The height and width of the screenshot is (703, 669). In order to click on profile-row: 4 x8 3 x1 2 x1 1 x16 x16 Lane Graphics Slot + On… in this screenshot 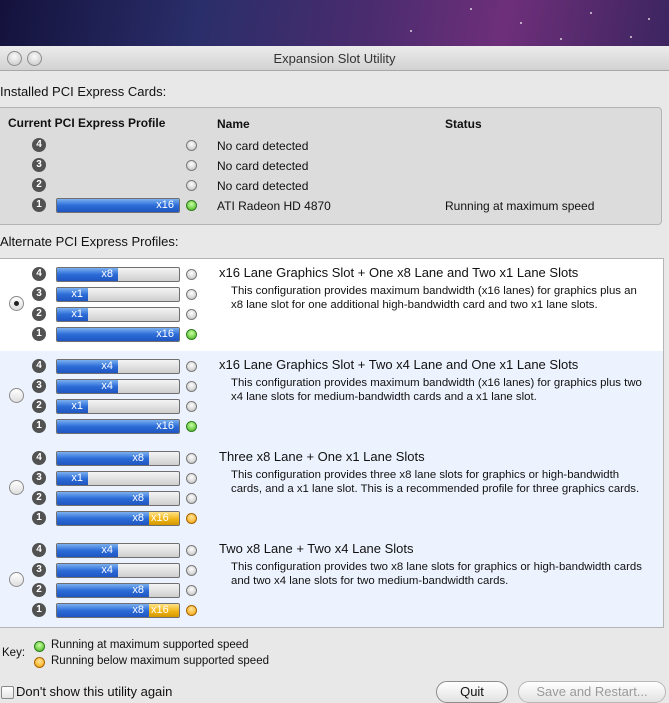, I will do `click(331, 305)`.